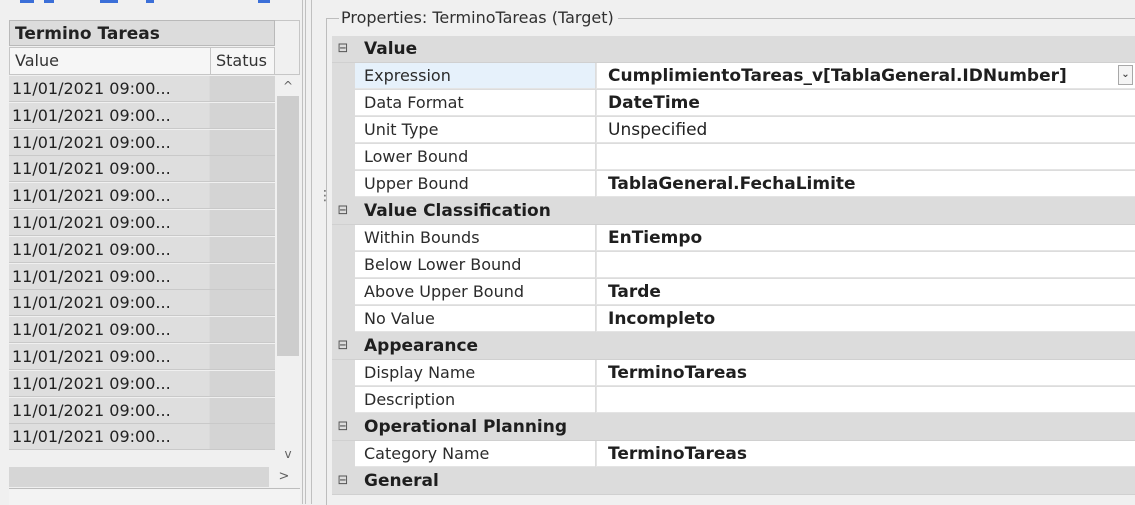 The image size is (1135, 505). What do you see at coordinates (139, 477) in the screenshot?
I see `horizontal-scroll-thumb` at bounding box center [139, 477].